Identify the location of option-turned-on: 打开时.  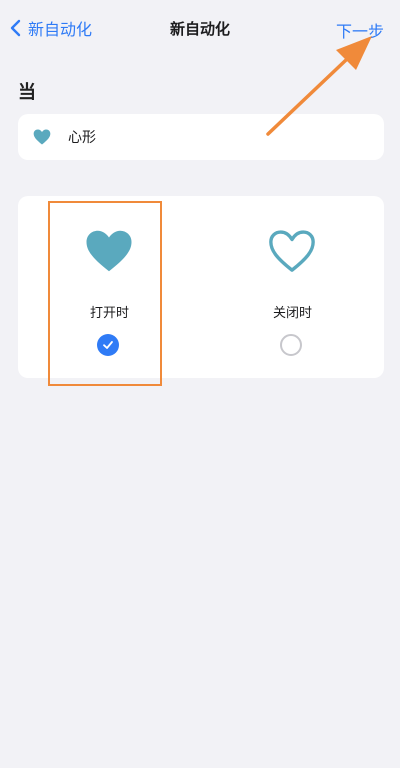
(109, 287).